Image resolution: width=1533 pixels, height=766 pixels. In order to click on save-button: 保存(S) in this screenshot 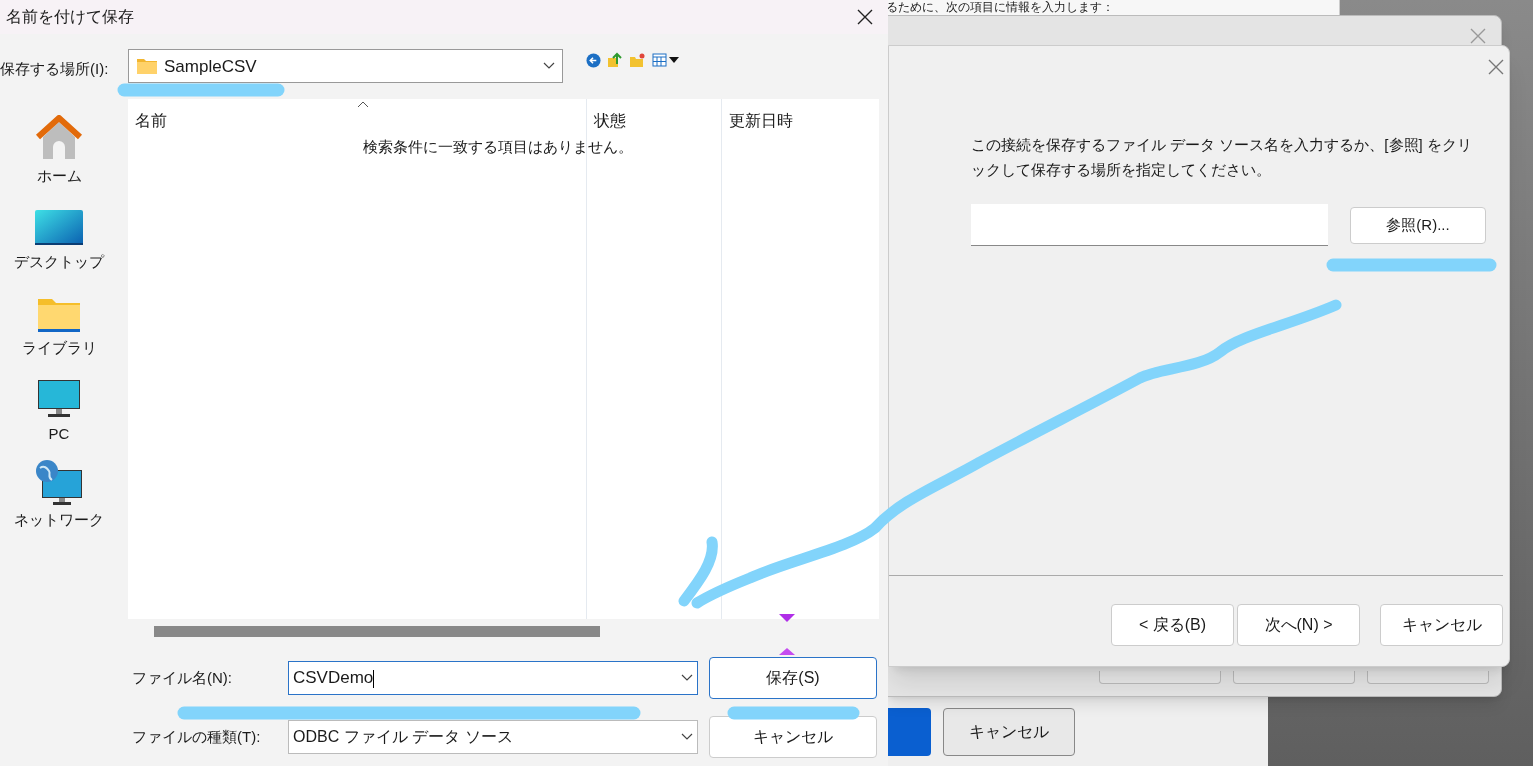, I will do `click(793, 678)`.